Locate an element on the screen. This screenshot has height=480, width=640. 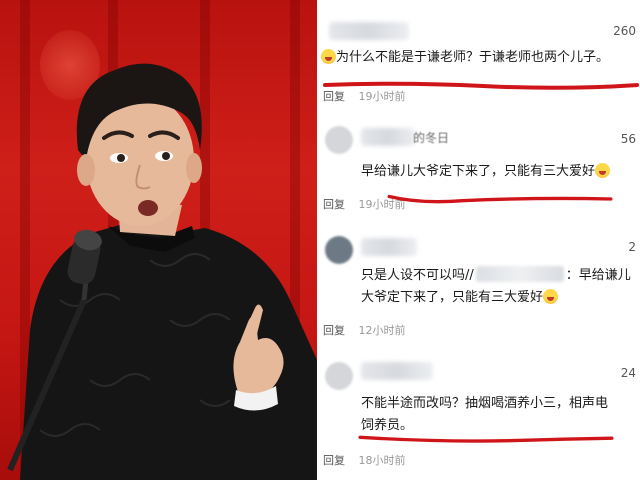
comment-item: 24 不能半途而改吗？抽烟喝酒养小三，相声电 饲养员。 回复 18小时前 is located at coordinates (478, 414).